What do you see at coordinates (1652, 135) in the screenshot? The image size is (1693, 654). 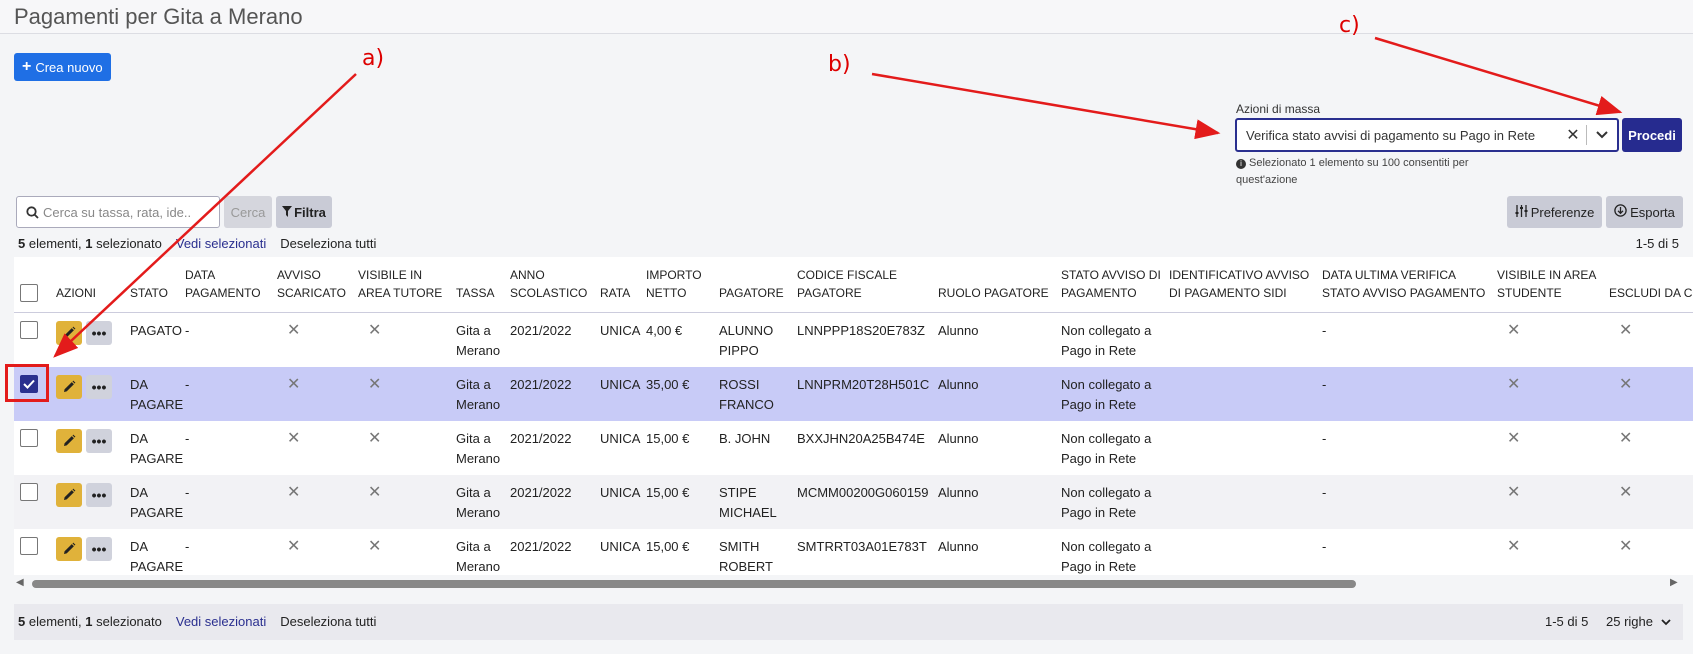 I see `procedi-button: Procedi` at bounding box center [1652, 135].